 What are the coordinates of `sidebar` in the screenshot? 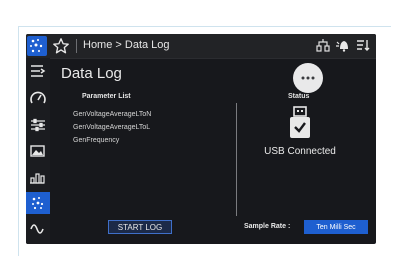 It's located at (38, 151).